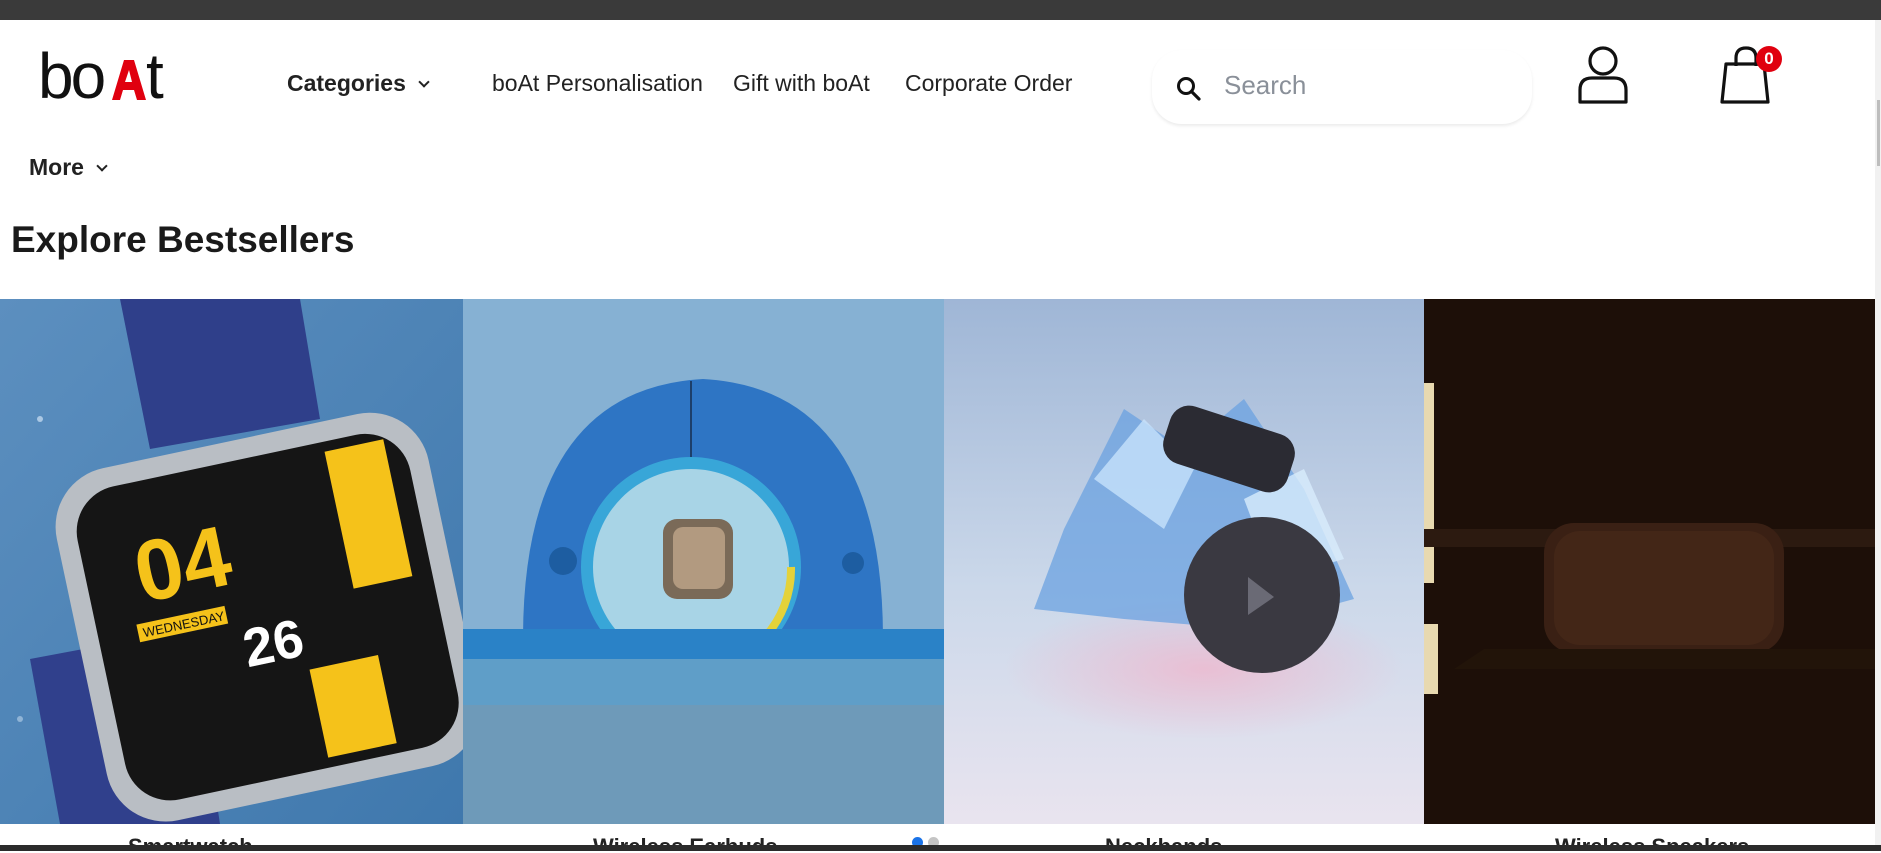 This screenshot has width=1881, height=853. What do you see at coordinates (801, 83) in the screenshot?
I see `nav-gift: Gift with boAt` at bounding box center [801, 83].